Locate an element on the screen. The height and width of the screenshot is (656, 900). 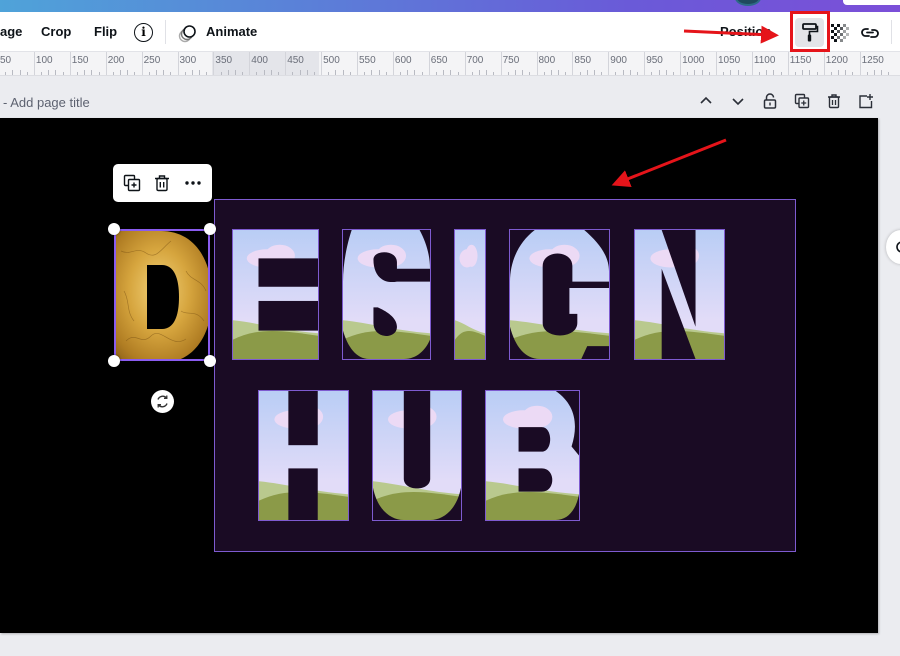
ruler-tick-label: 550 is located at coordinates (367, 60).